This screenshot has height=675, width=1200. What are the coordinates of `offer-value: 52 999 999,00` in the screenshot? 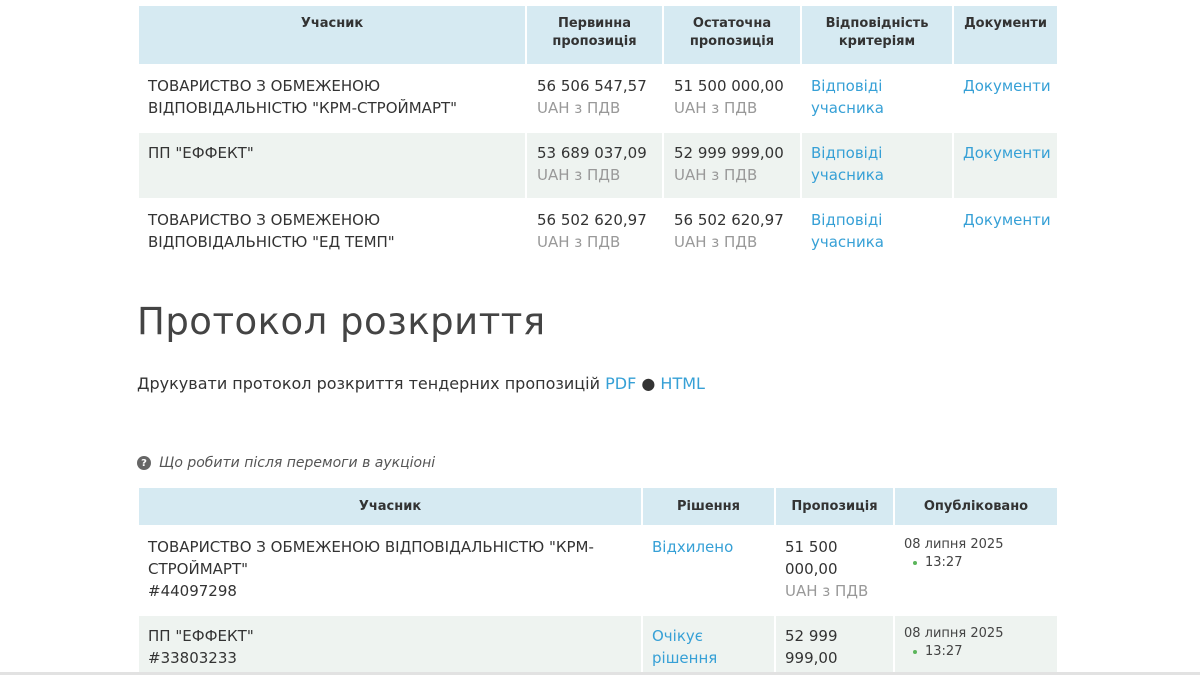 It's located at (811, 647).